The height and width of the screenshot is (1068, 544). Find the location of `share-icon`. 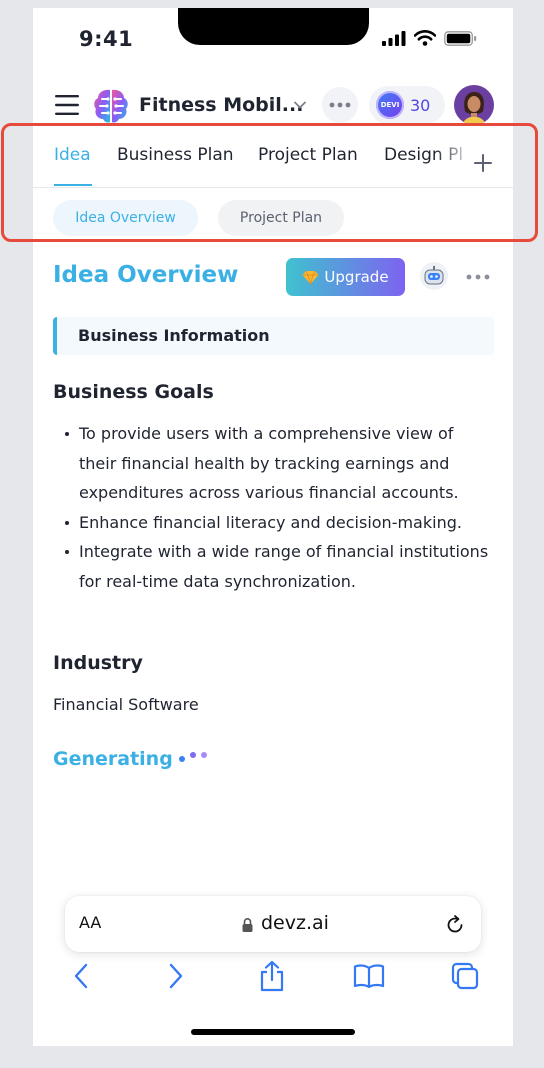

share-icon is located at coordinates (272, 976).